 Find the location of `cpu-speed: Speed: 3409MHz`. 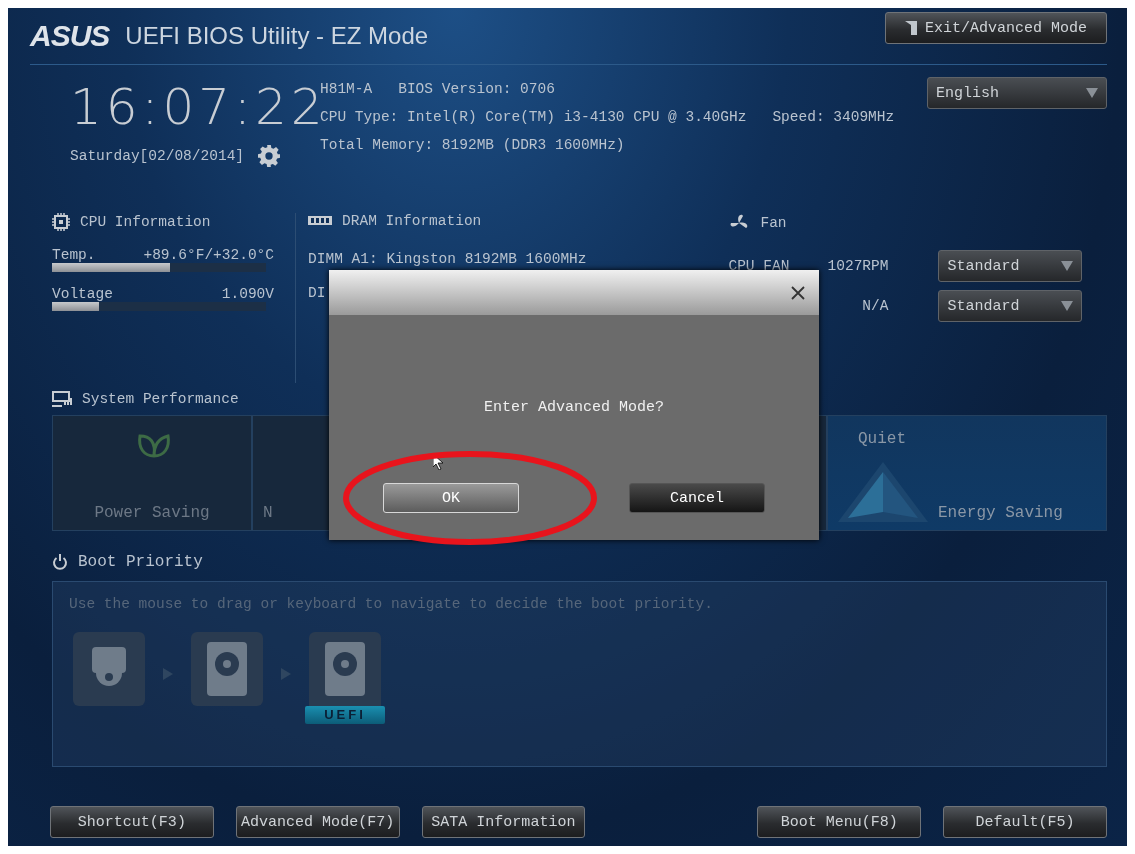

cpu-speed: Speed: 3409MHz is located at coordinates (833, 117).